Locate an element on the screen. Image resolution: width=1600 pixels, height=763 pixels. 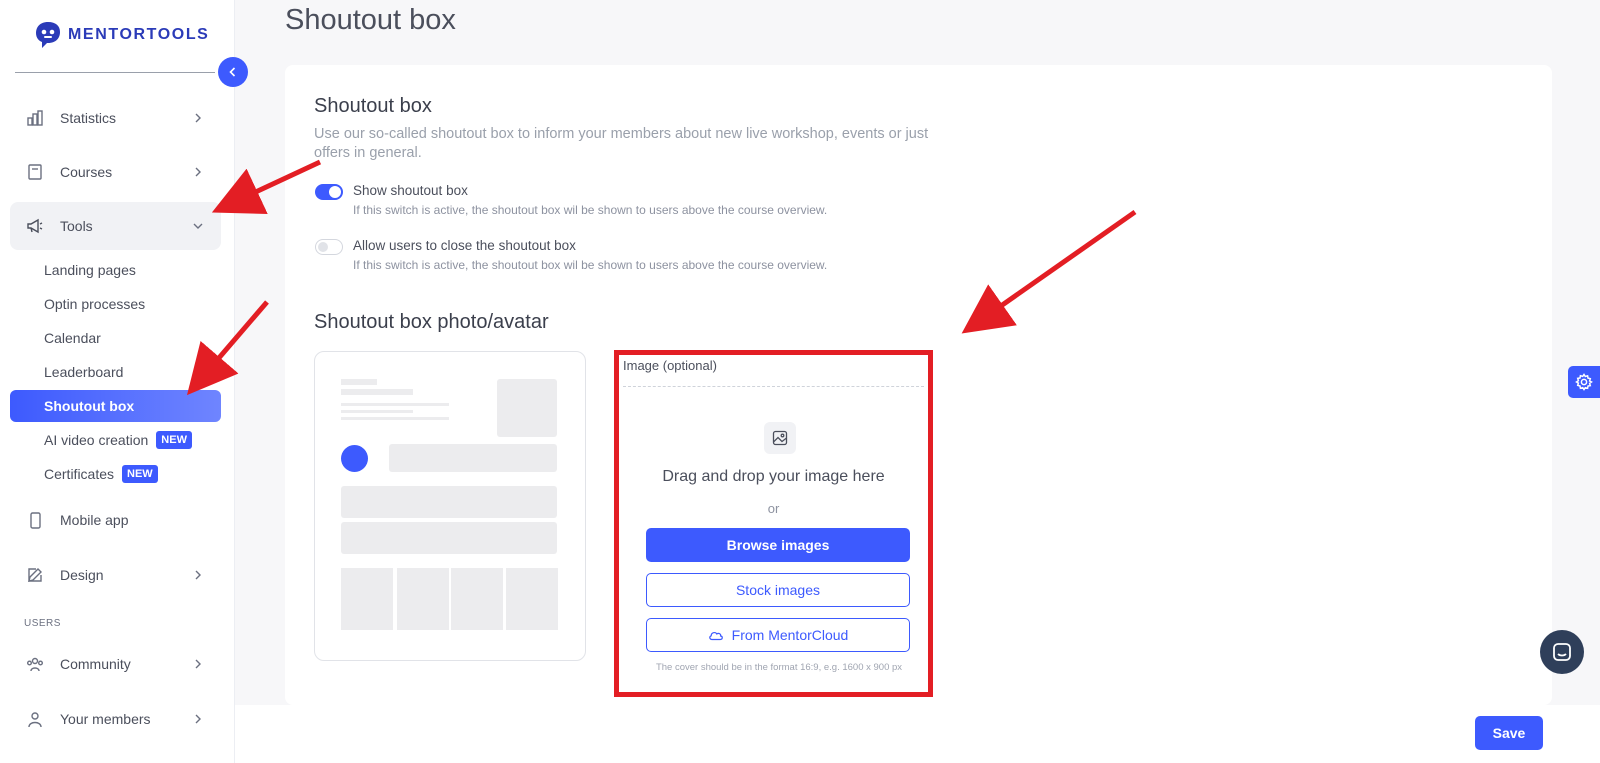
sidebar-subitem-landing-pages: Landing pages is located at coordinates (115, 270).